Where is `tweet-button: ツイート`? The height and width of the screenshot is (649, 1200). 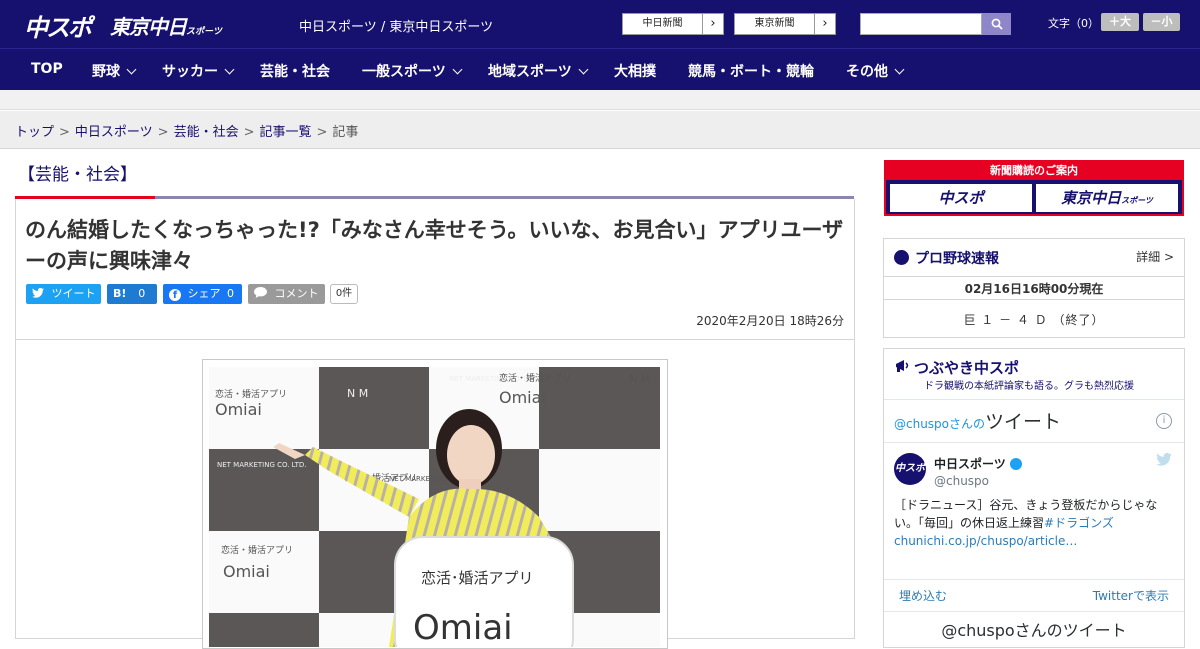 tweet-button: ツイート is located at coordinates (63, 294).